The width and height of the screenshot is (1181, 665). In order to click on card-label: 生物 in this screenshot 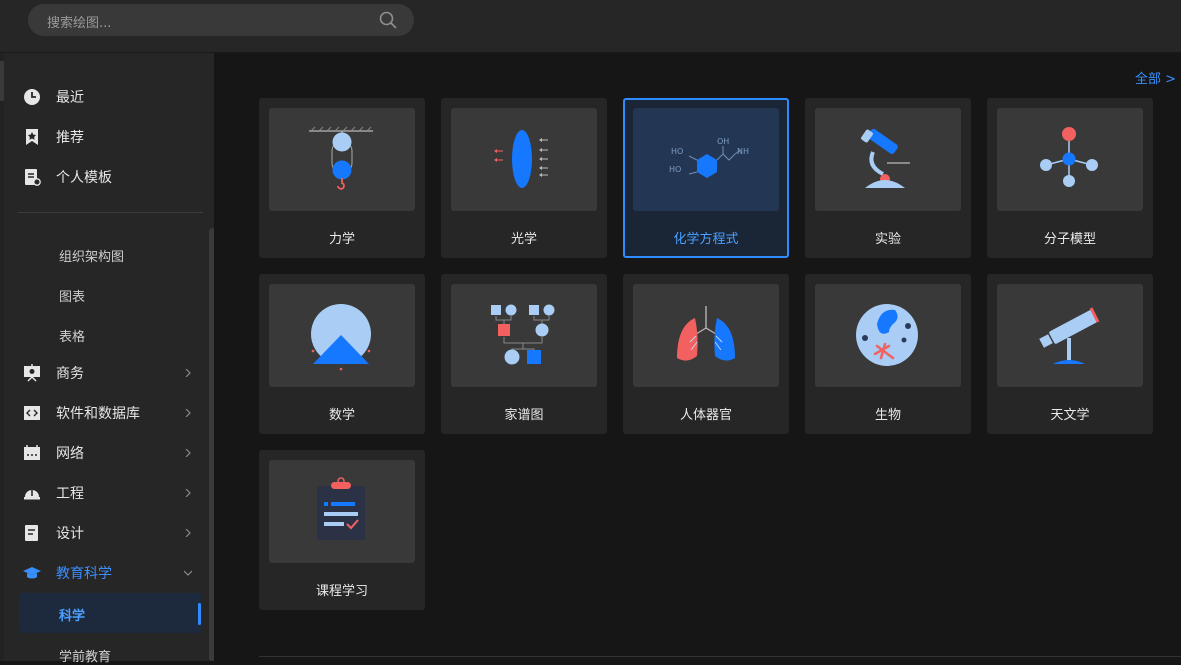, I will do `click(887, 415)`.